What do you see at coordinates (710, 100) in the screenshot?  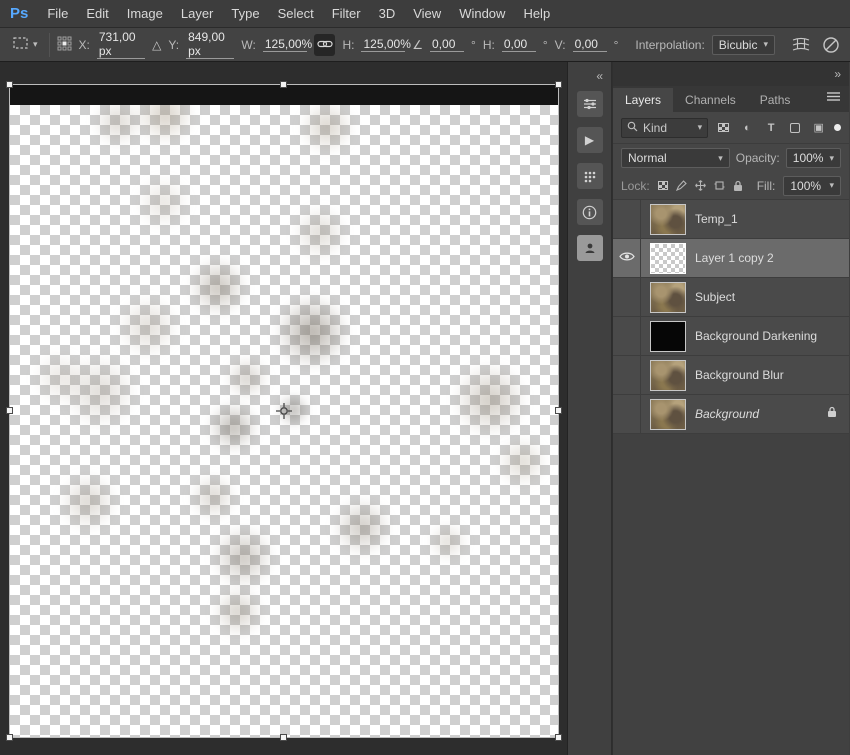 I see `tab-channels: Channels` at bounding box center [710, 100].